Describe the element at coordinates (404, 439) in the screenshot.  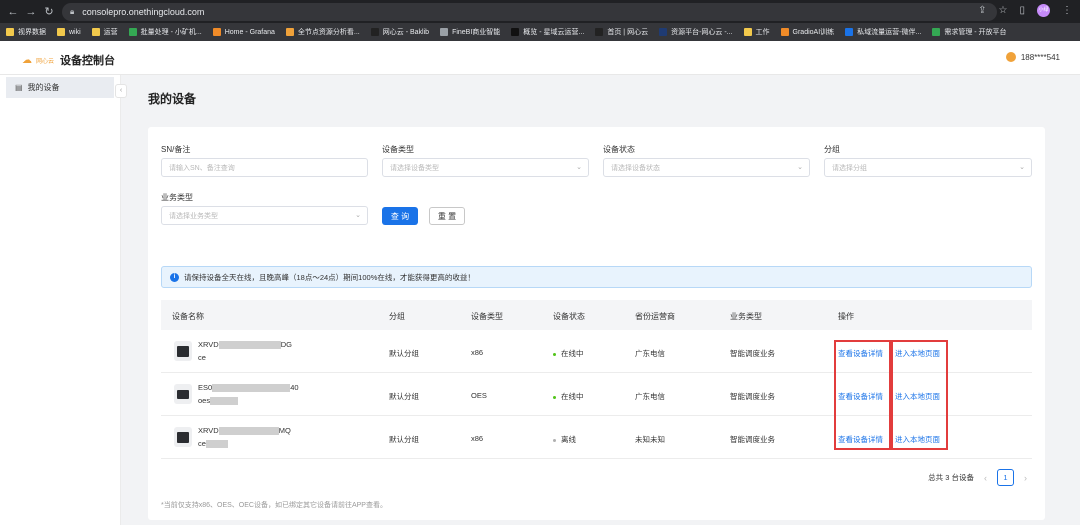
I see `device-group: 默认分组` at that location.